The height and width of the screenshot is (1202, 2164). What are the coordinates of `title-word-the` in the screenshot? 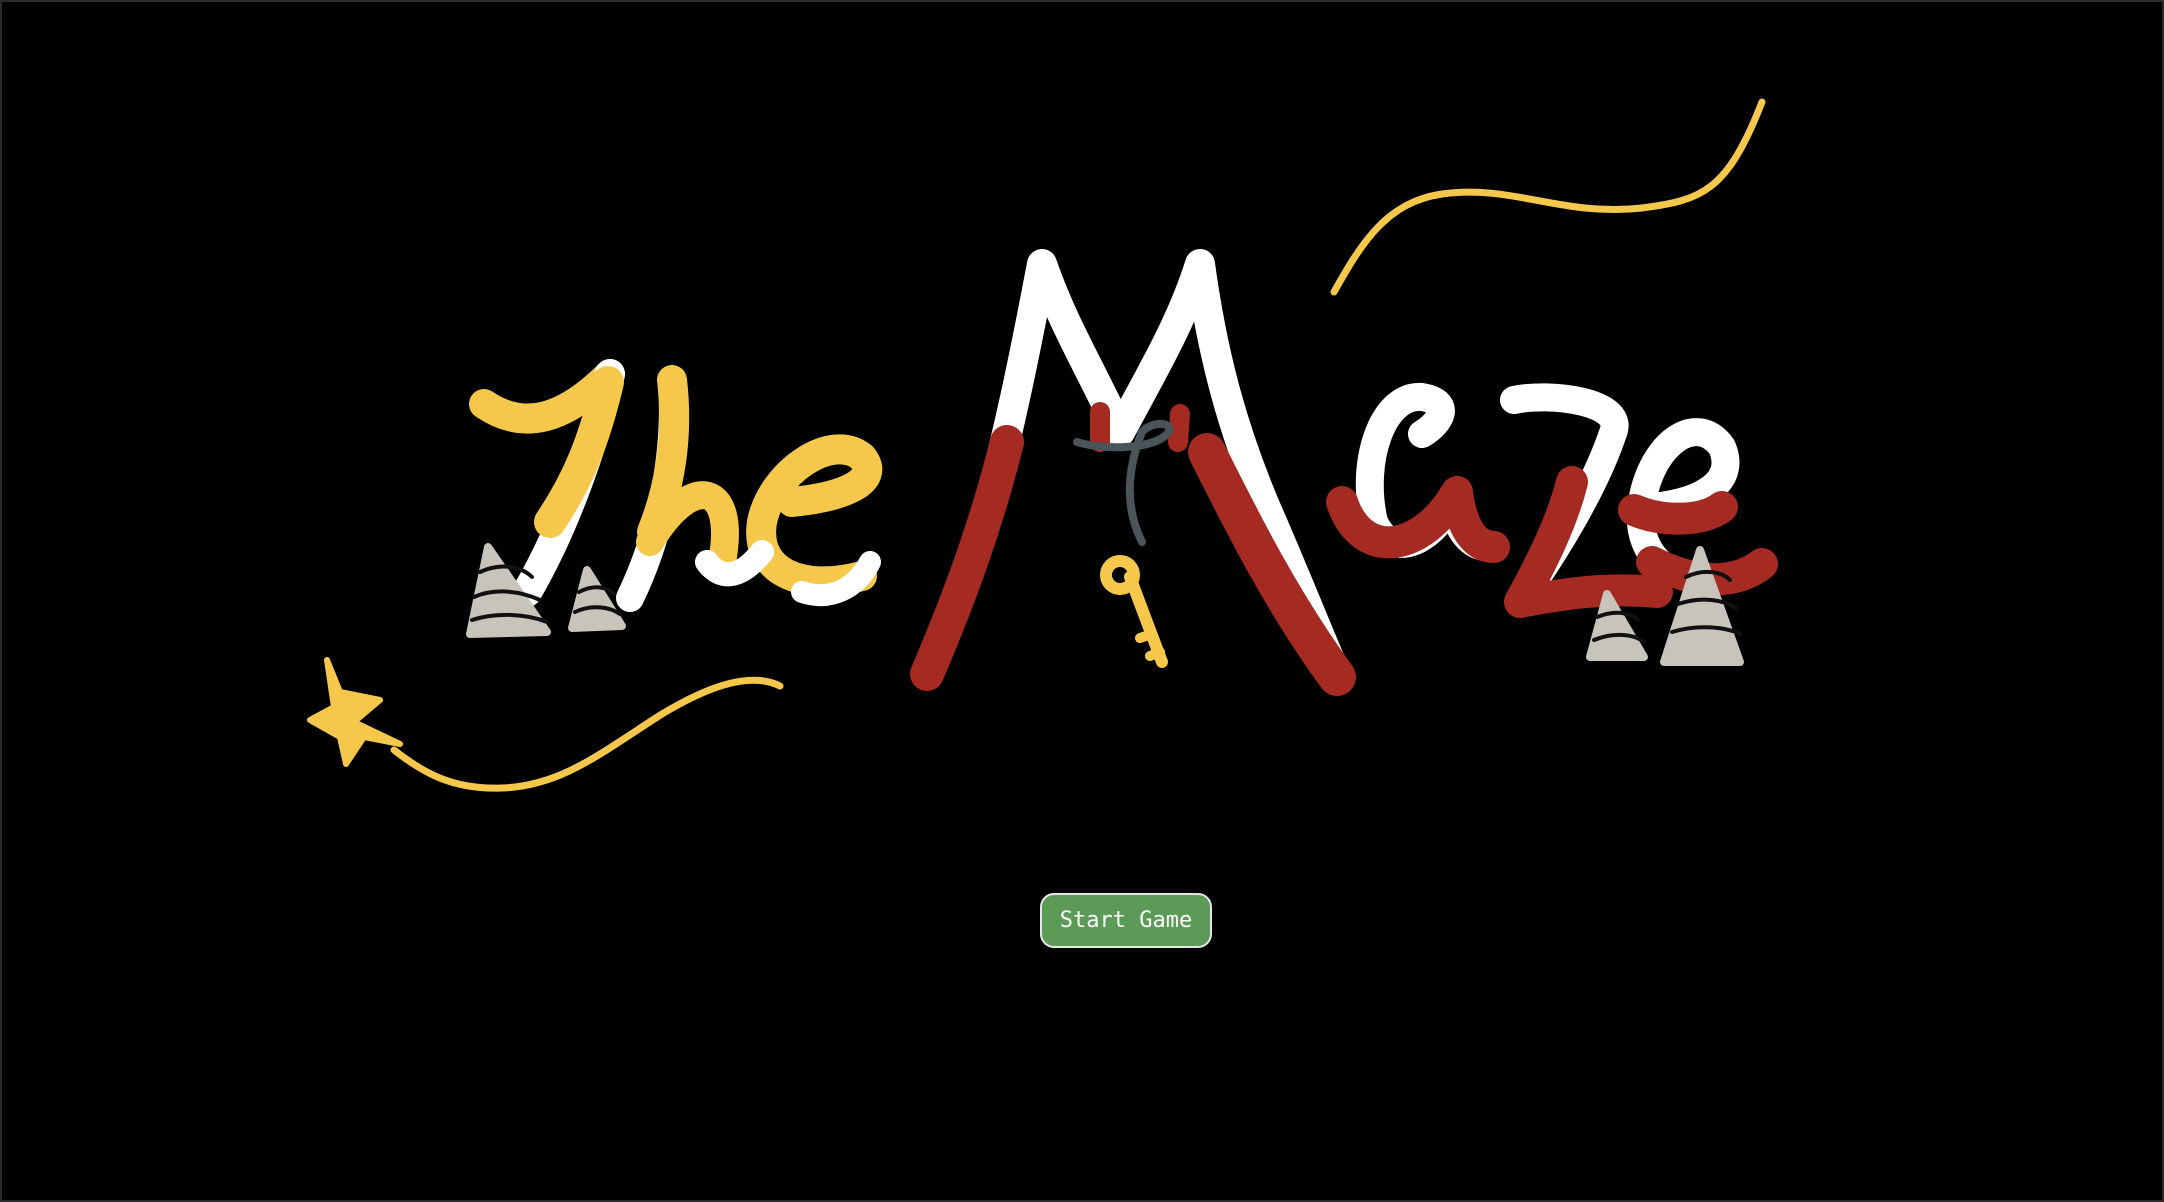 It's located at (676, 485).